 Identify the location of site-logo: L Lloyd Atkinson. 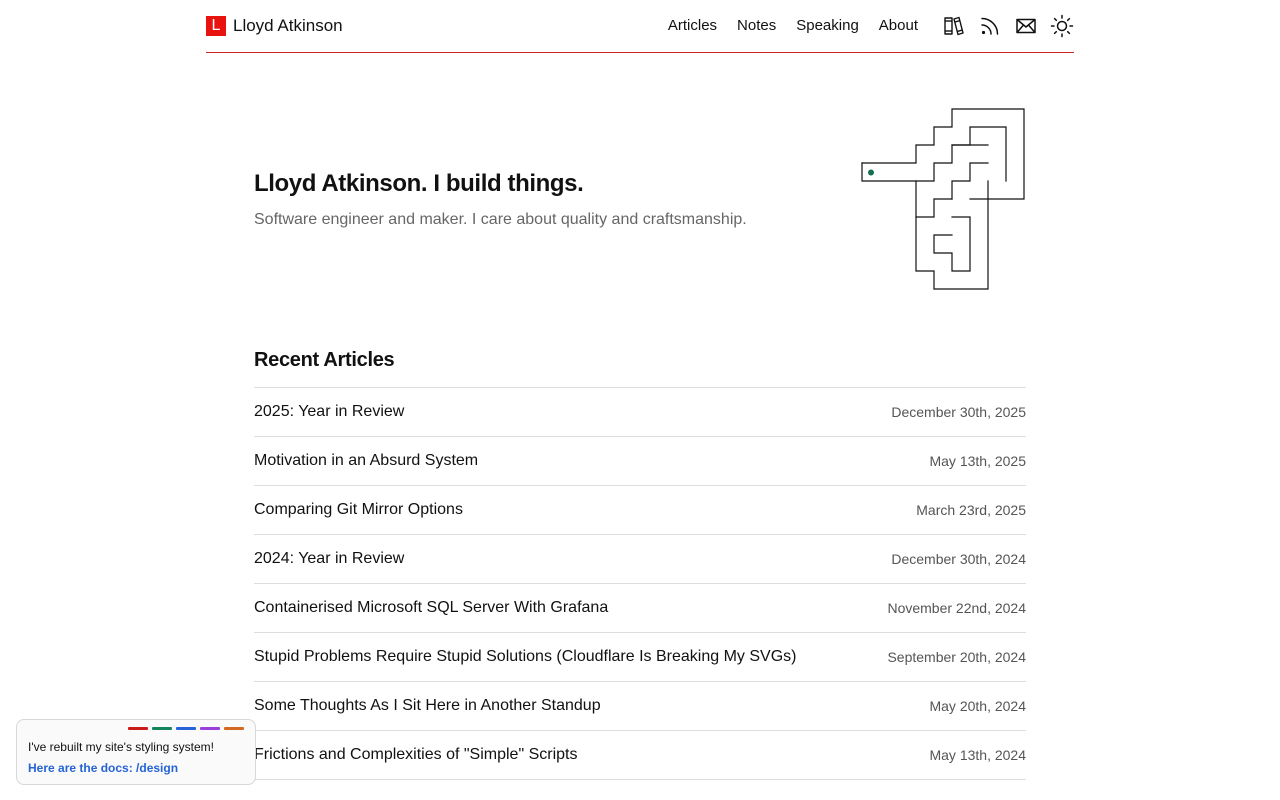
(274, 26).